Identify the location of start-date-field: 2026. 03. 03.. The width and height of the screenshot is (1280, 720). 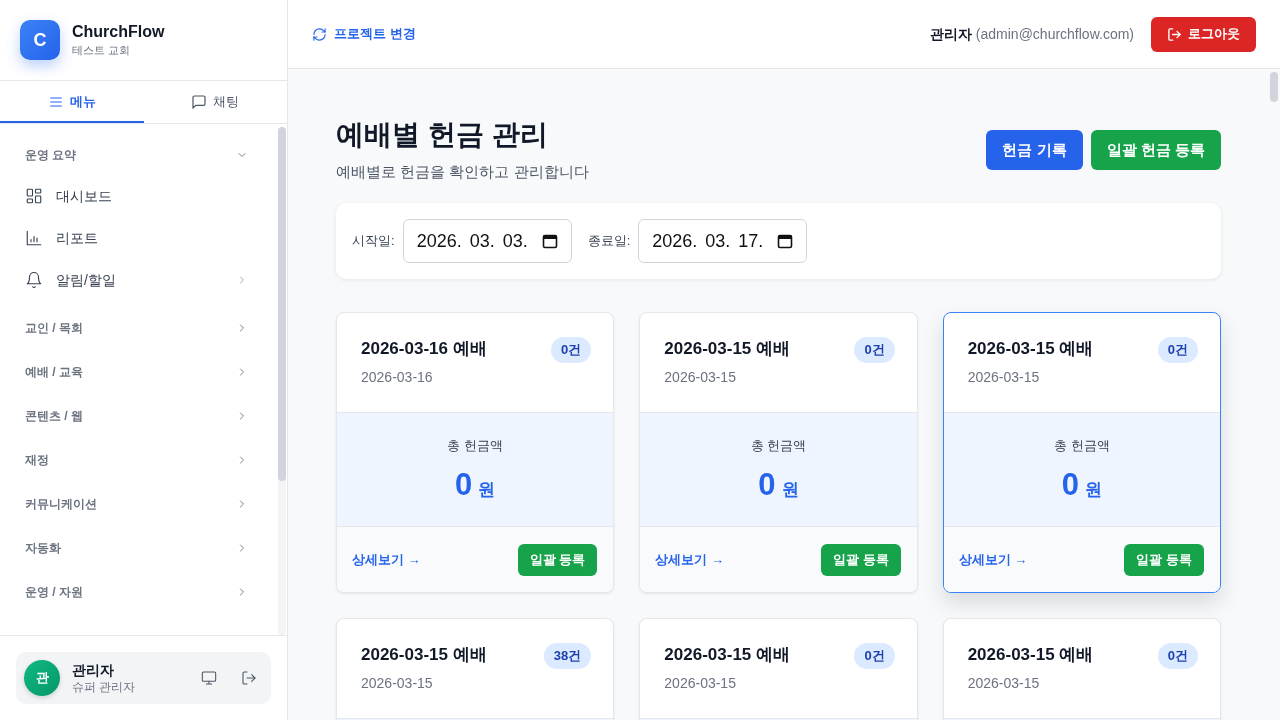
(487, 241).